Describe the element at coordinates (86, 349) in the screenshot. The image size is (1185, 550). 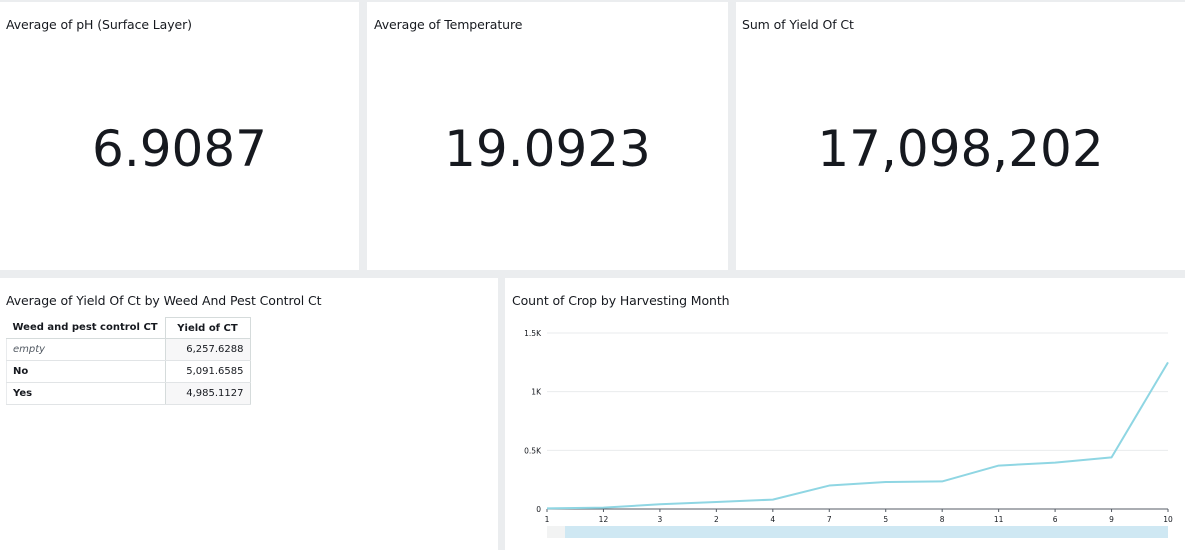
I see `row-key: empty` at that location.